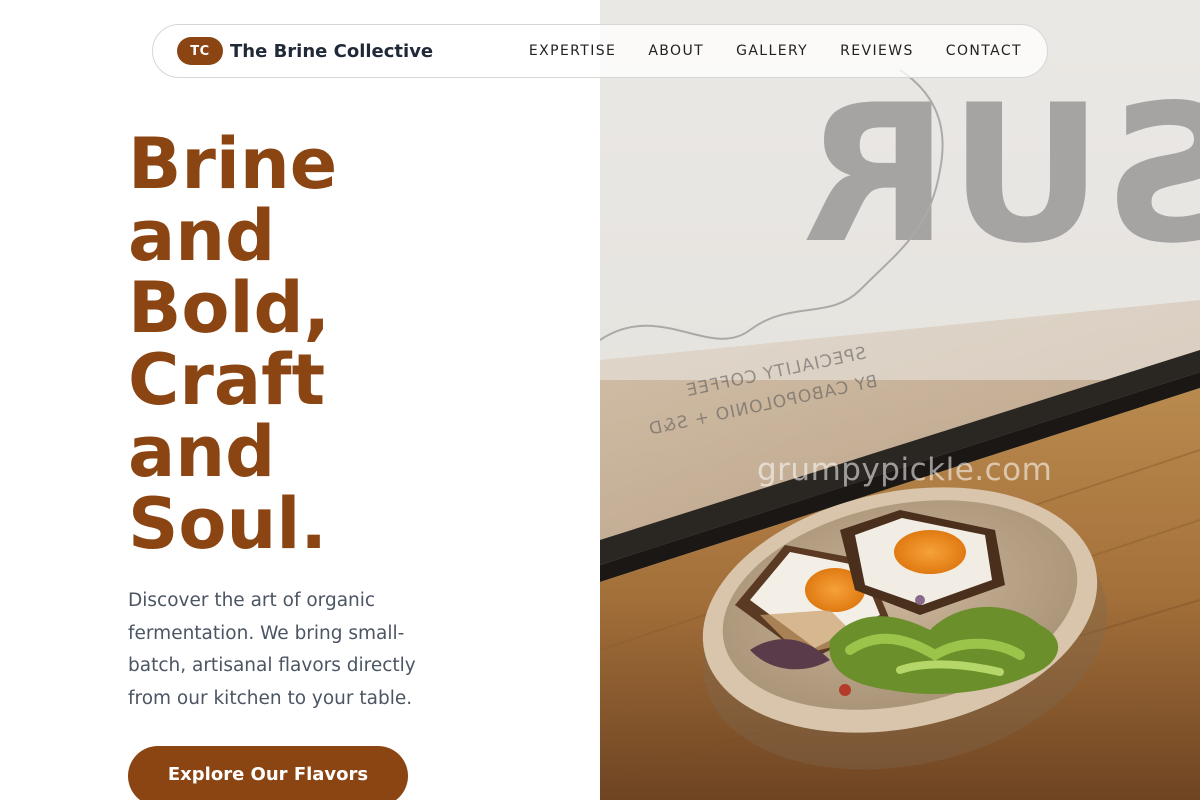 This screenshot has width=1200, height=800. I want to click on nav-links: EXPERTISE ABOUT GALLERY REVIEWS CONTACT, so click(759, 51).